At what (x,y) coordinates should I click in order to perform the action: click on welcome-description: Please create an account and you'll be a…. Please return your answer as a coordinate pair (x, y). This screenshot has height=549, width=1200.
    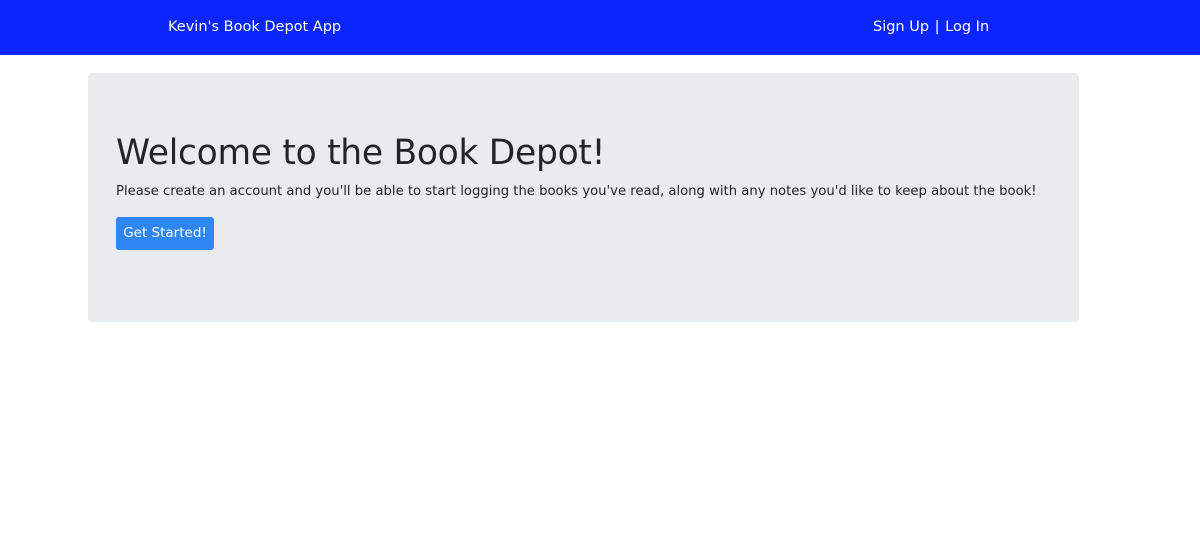
    Looking at the image, I should click on (576, 191).